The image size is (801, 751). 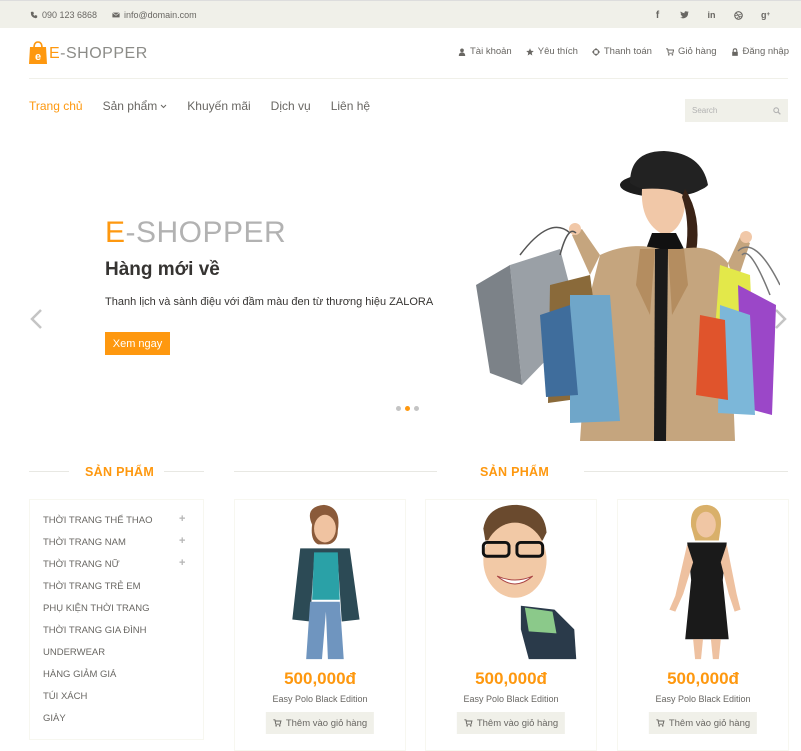 What do you see at coordinates (529, 51) in the screenshot?
I see `star-icon` at bounding box center [529, 51].